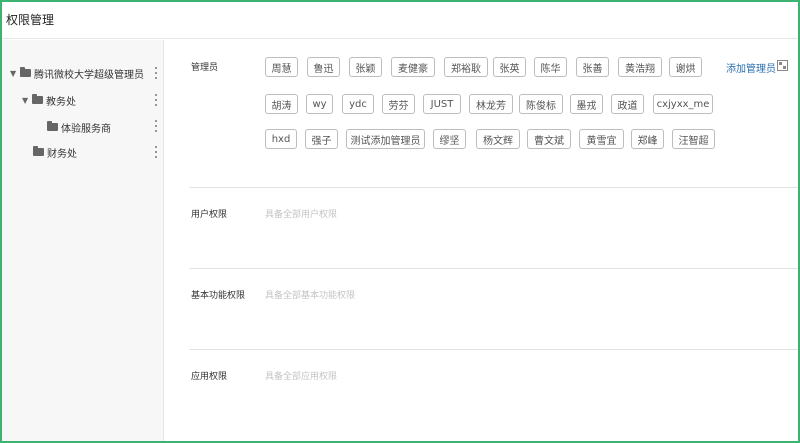 The height and width of the screenshot is (443, 800). I want to click on tree-node-grandchild: 体验服务商, so click(79, 127).